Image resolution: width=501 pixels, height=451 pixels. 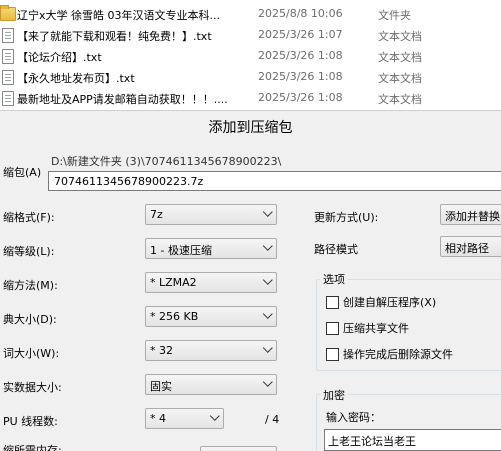 I want to click on word-size-select: * 32, so click(x=211, y=350).